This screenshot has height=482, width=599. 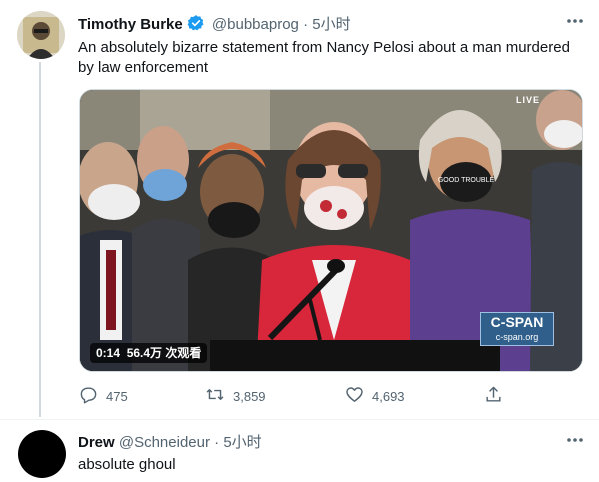 I want to click on reply-author-avatar, so click(x=42, y=454).